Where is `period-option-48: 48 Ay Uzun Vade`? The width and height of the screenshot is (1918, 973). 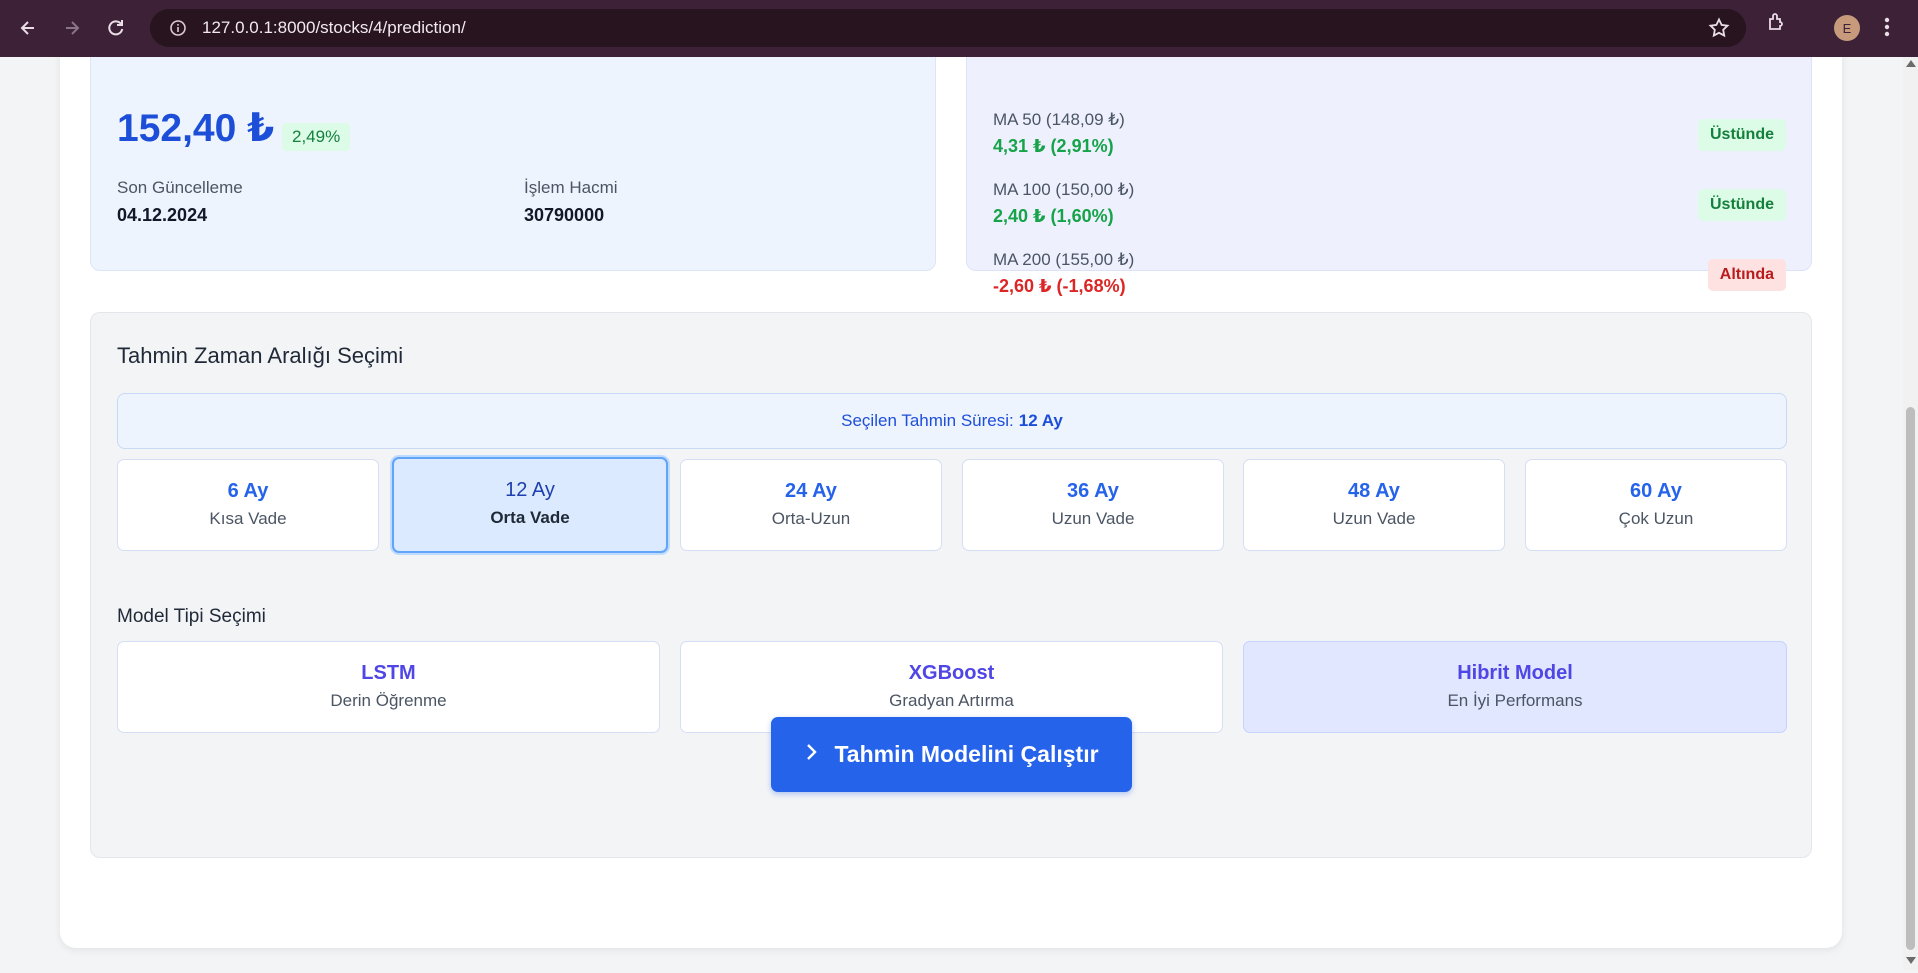 period-option-48: 48 Ay Uzun Vade is located at coordinates (1374, 505).